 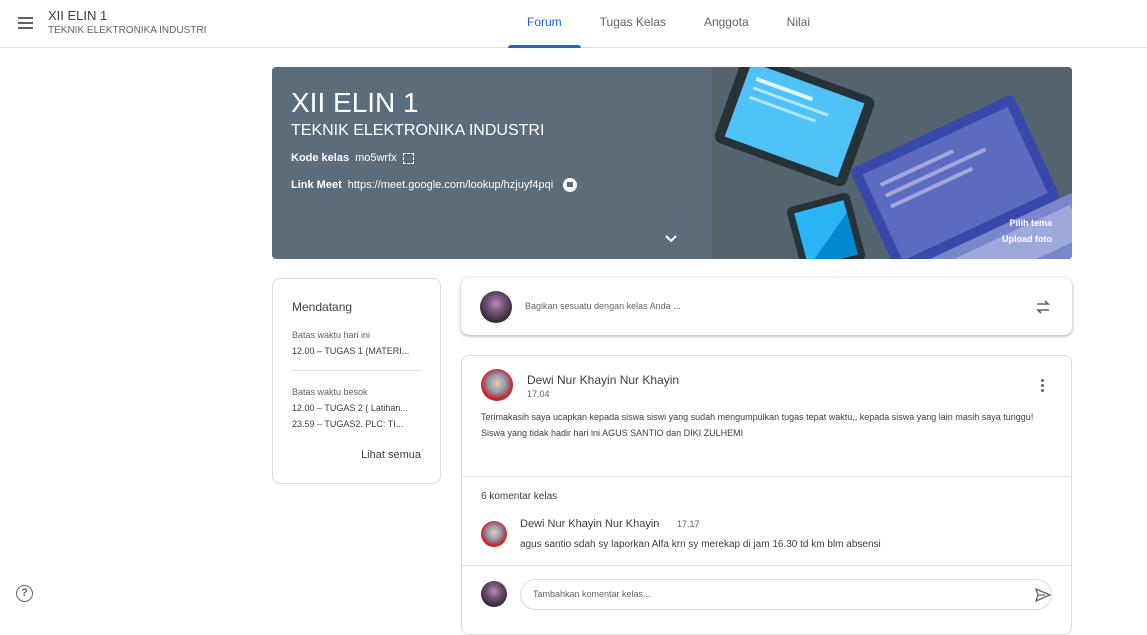 I want to click on banner-title: XII ELIN 1, so click(x=355, y=102).